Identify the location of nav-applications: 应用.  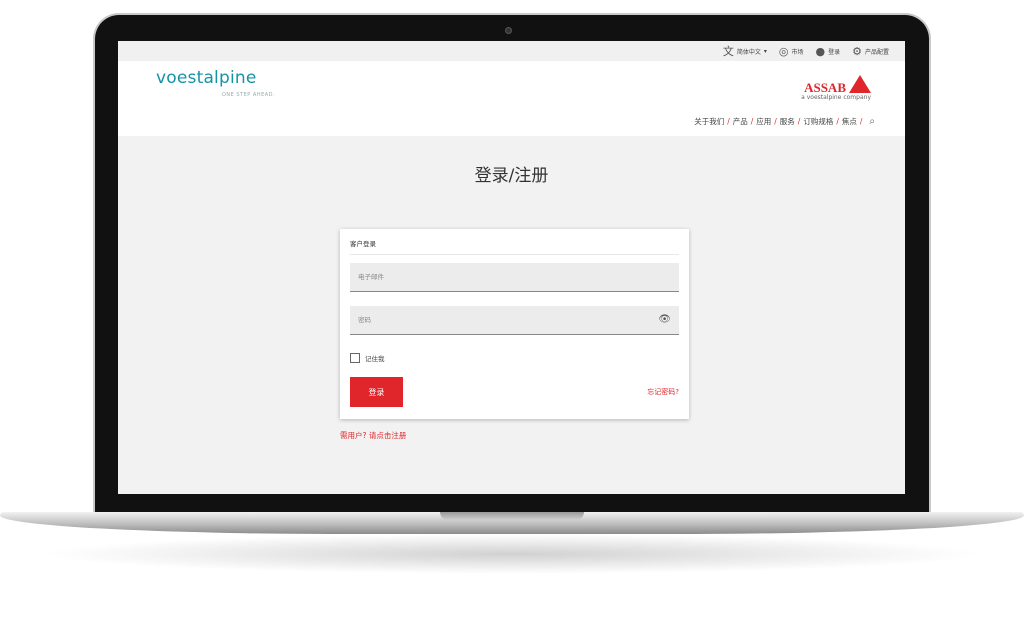
(763, 121).